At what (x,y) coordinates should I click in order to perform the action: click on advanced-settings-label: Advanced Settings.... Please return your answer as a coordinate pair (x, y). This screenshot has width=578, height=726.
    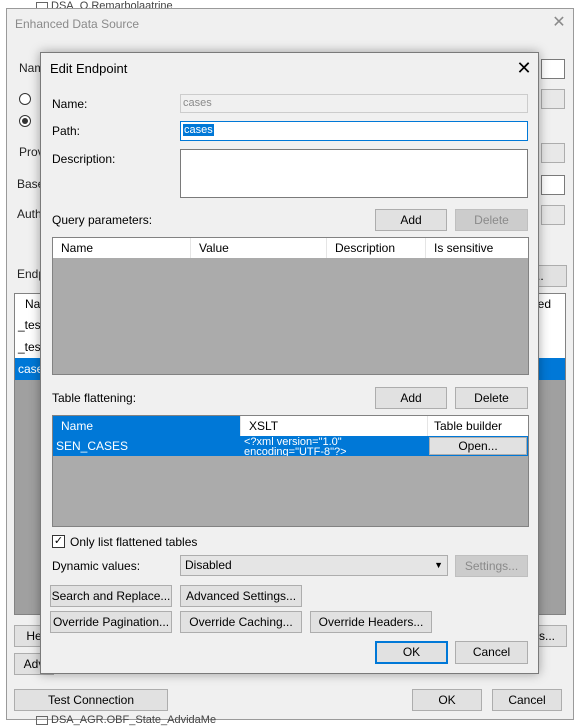
    Looking at the image, I should click on (241, 596).